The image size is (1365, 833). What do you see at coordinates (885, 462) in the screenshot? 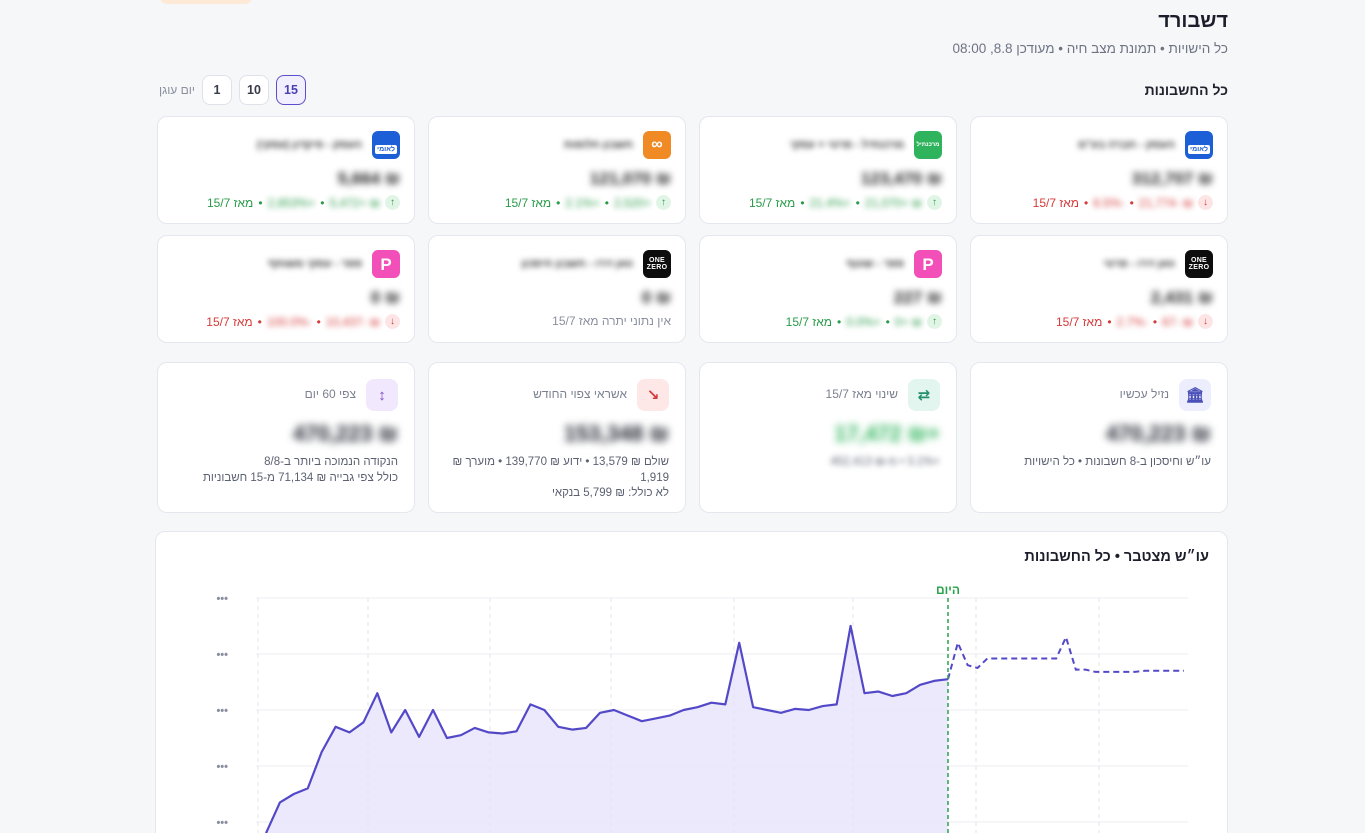
I see `stat-subtext-line: +3.1% • מ-₪ 452,413` at bounding box center [885, 462].